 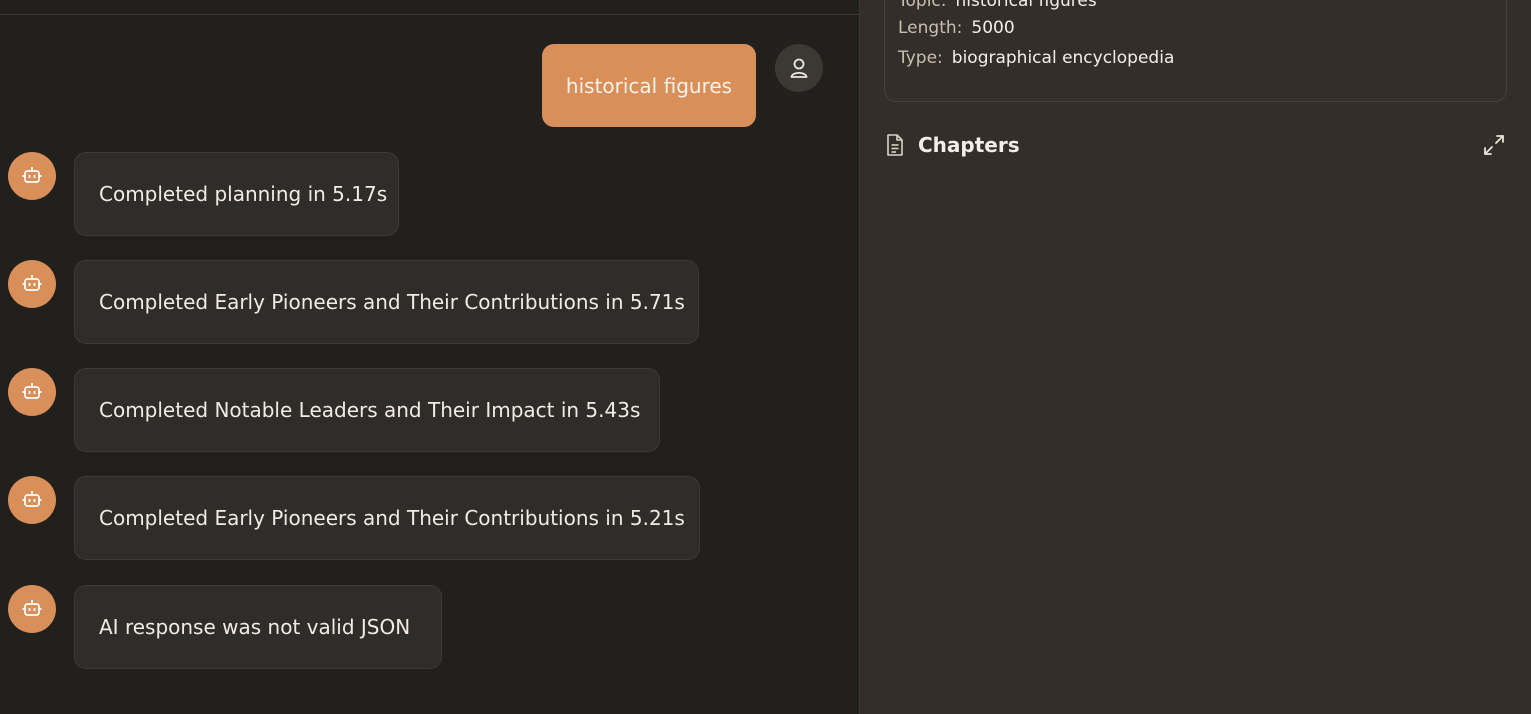 I want to click on bot-message-text: Completed planning in 5.17s, so click(x=243, y=194).